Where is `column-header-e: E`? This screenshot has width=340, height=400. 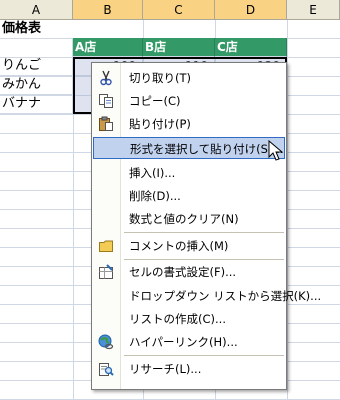
column-header-e: E is located at coordinates (313, 10).